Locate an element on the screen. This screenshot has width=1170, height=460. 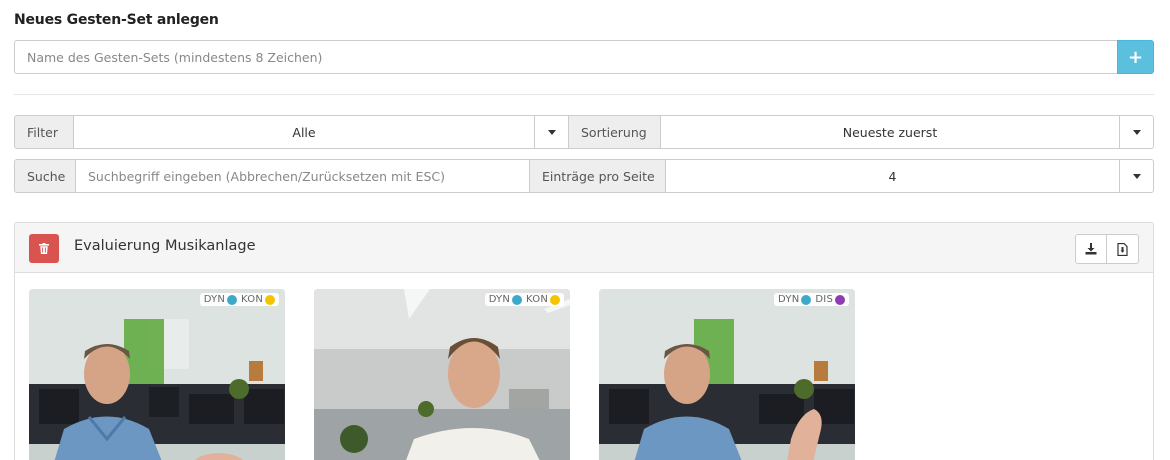
new-set-form: + is located at coordinates (584, 57).